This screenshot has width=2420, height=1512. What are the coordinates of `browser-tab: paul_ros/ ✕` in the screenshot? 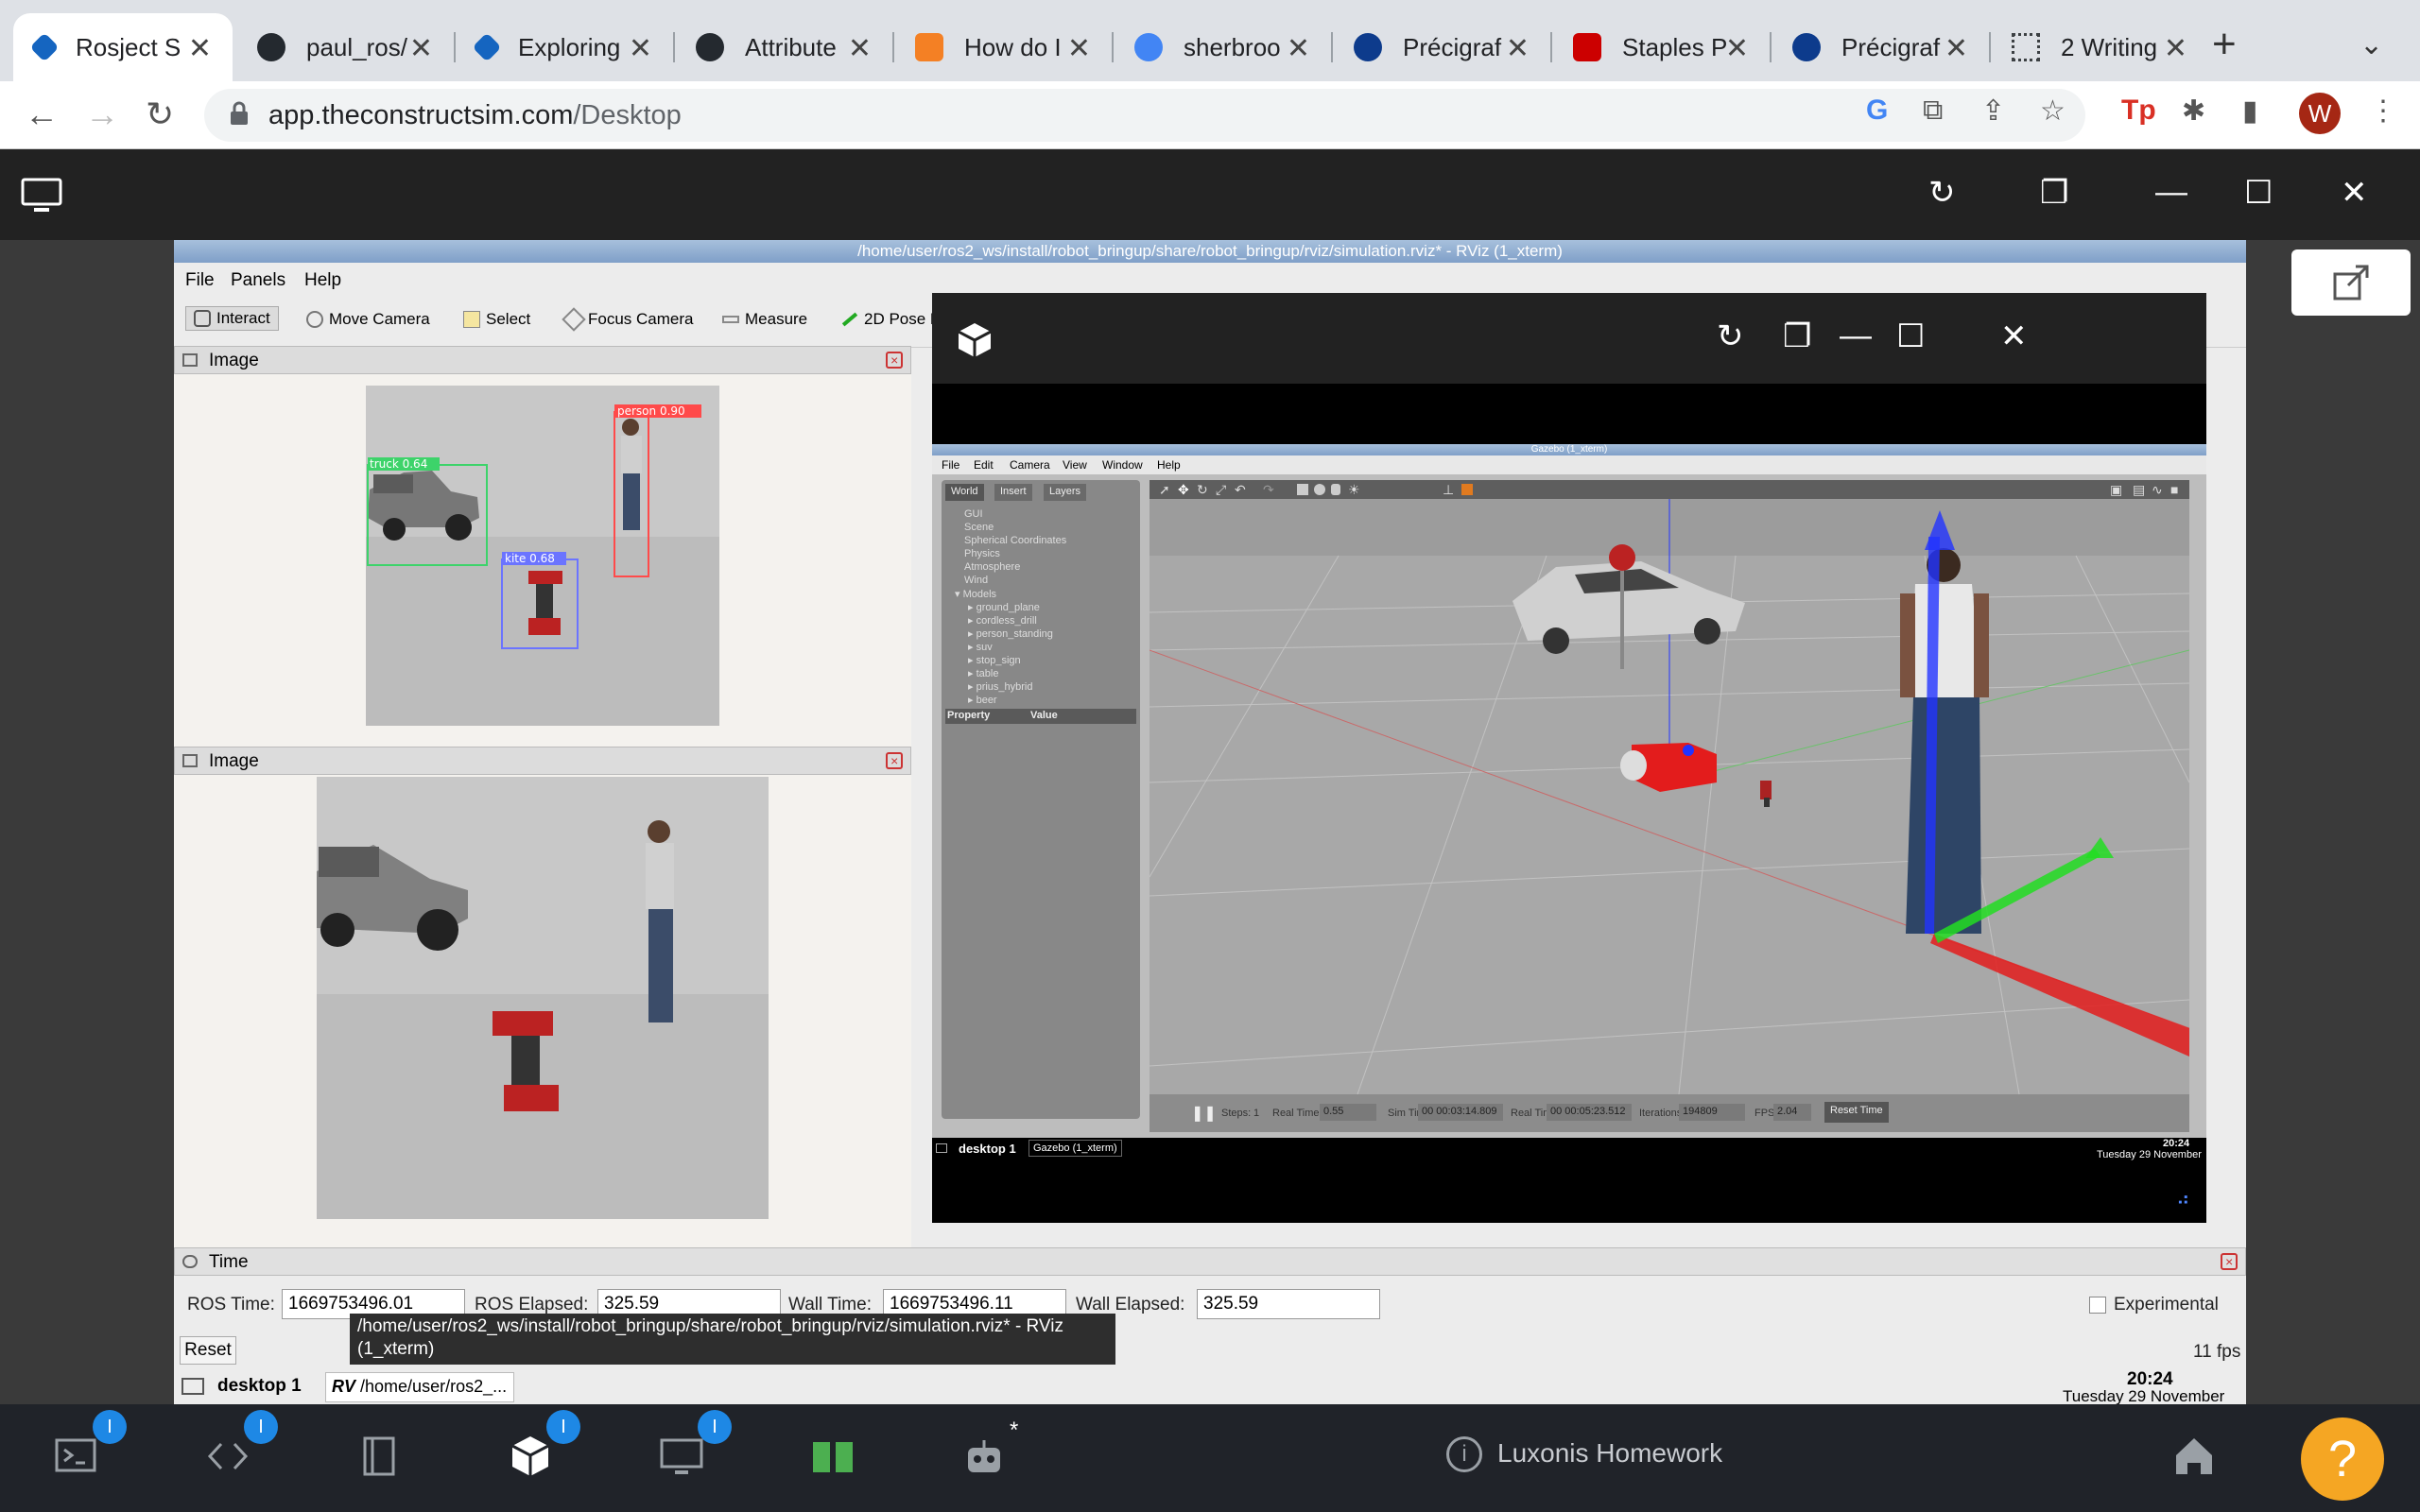 It's located at (345, 47).